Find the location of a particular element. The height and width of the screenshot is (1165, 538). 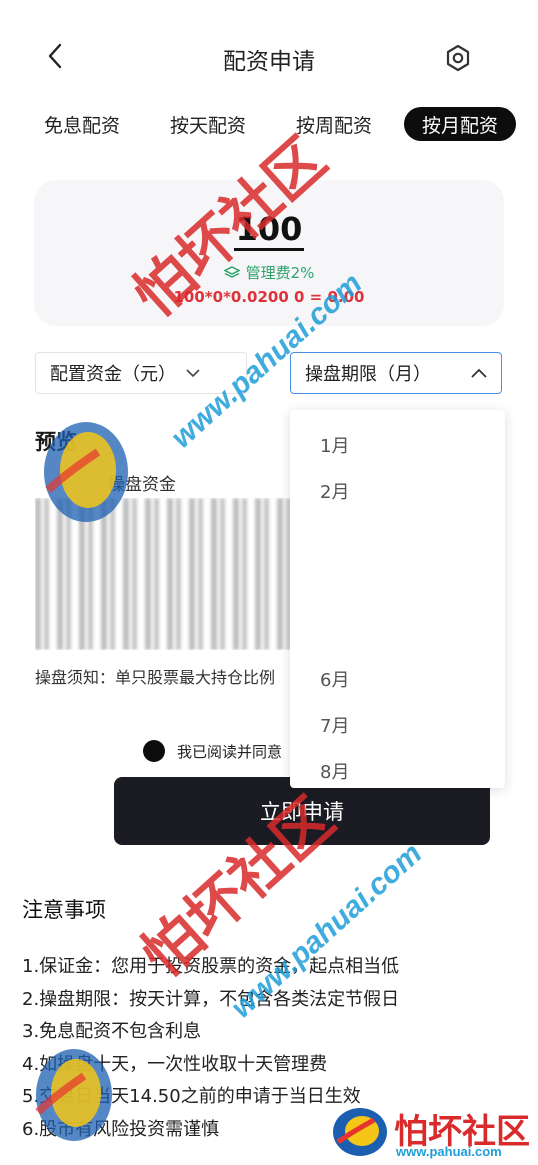

fee-formula: 100*0*0.0200 0 = 0.00 is located at coordinates (269, 297).